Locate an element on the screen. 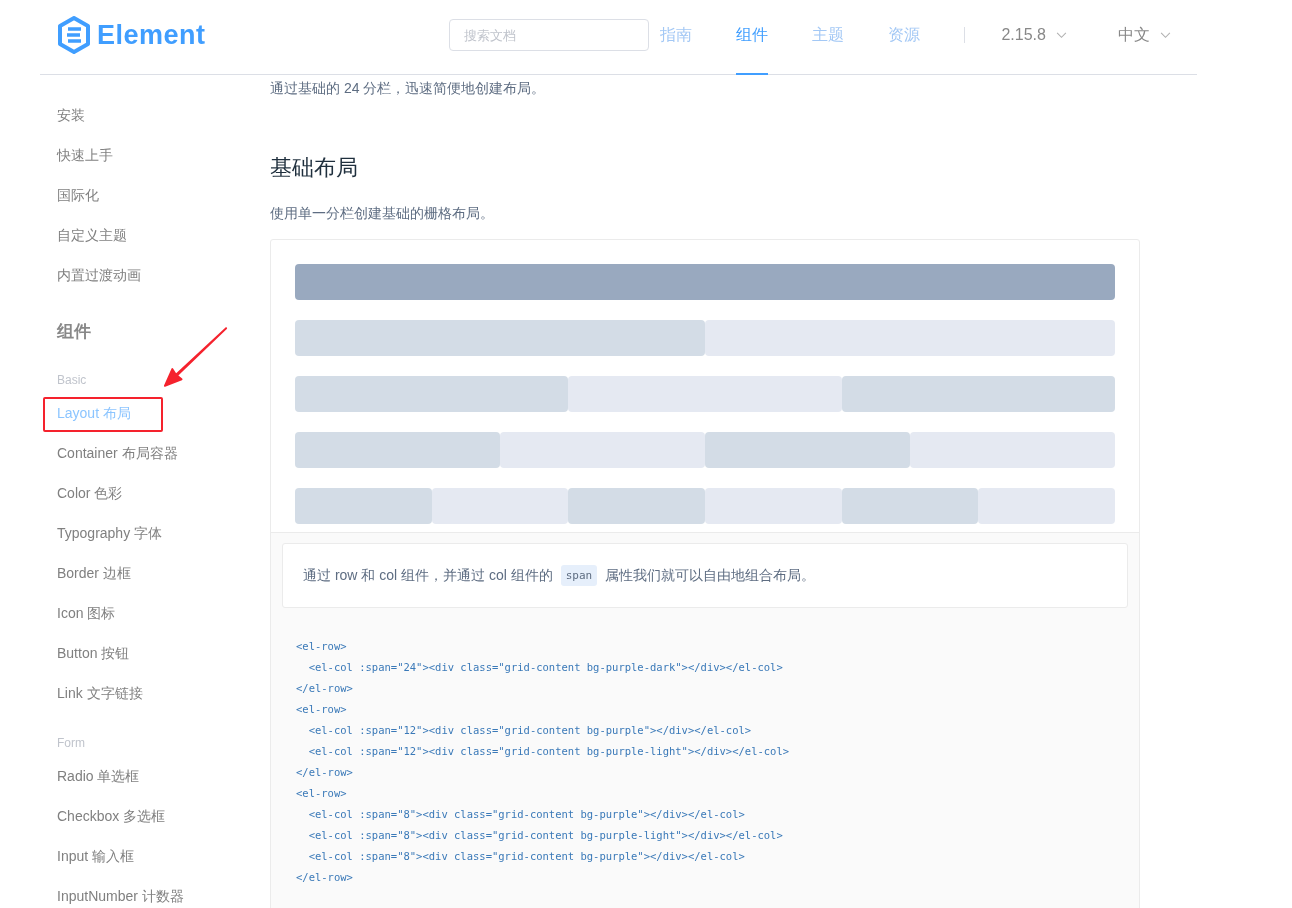  sidebar-item: Container 布局容器 is located at coordinates (117, 454).